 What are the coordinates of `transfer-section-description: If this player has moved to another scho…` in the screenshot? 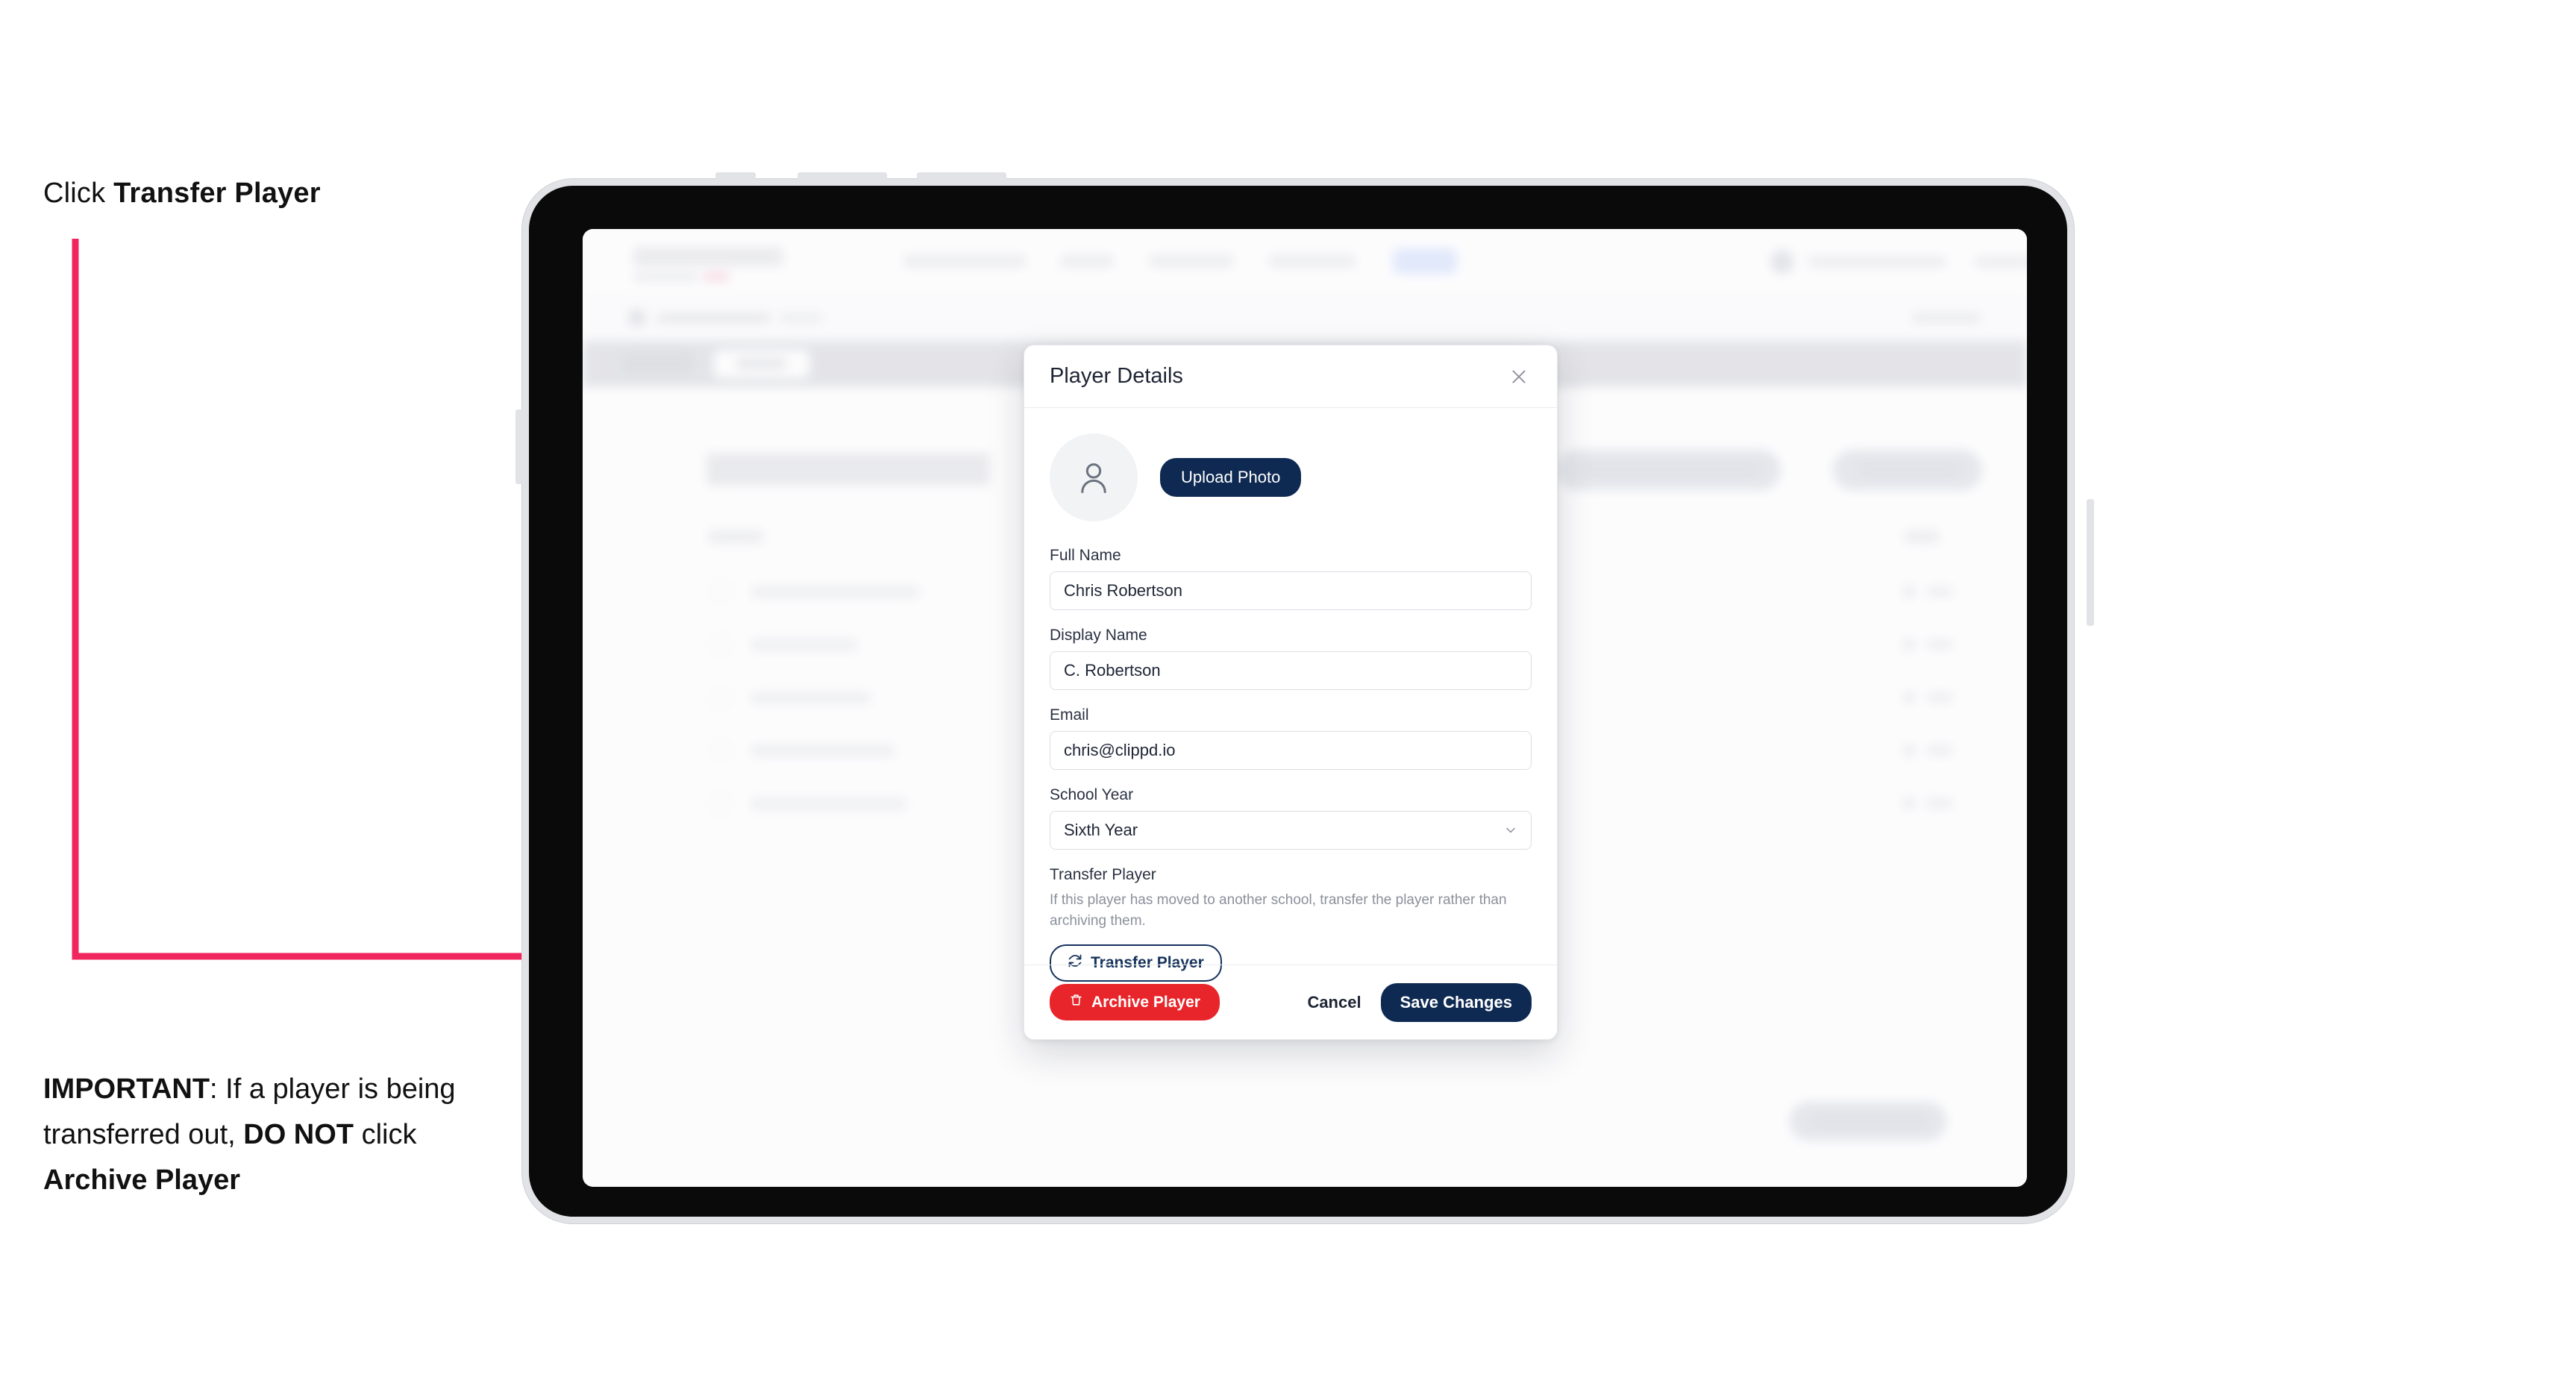 It's located at (1278, 910).